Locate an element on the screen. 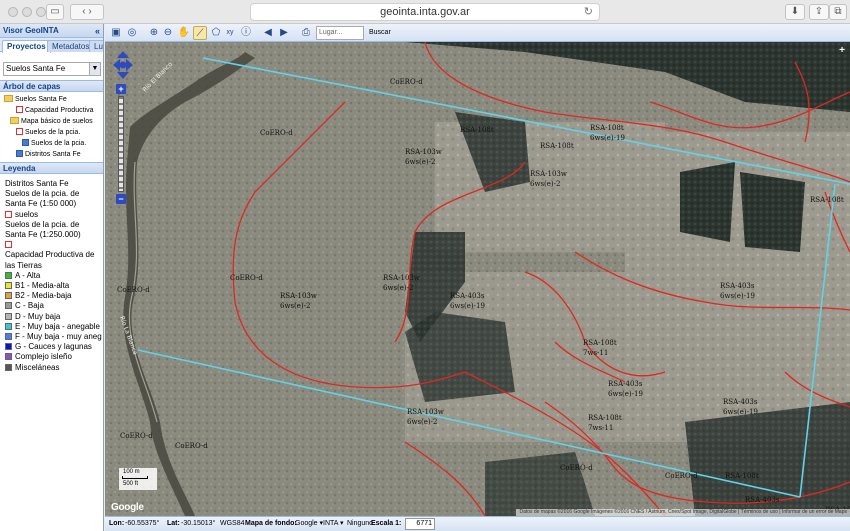  layer-tree-label: Suelos de la pcia. is located at coordinates (53, 132).